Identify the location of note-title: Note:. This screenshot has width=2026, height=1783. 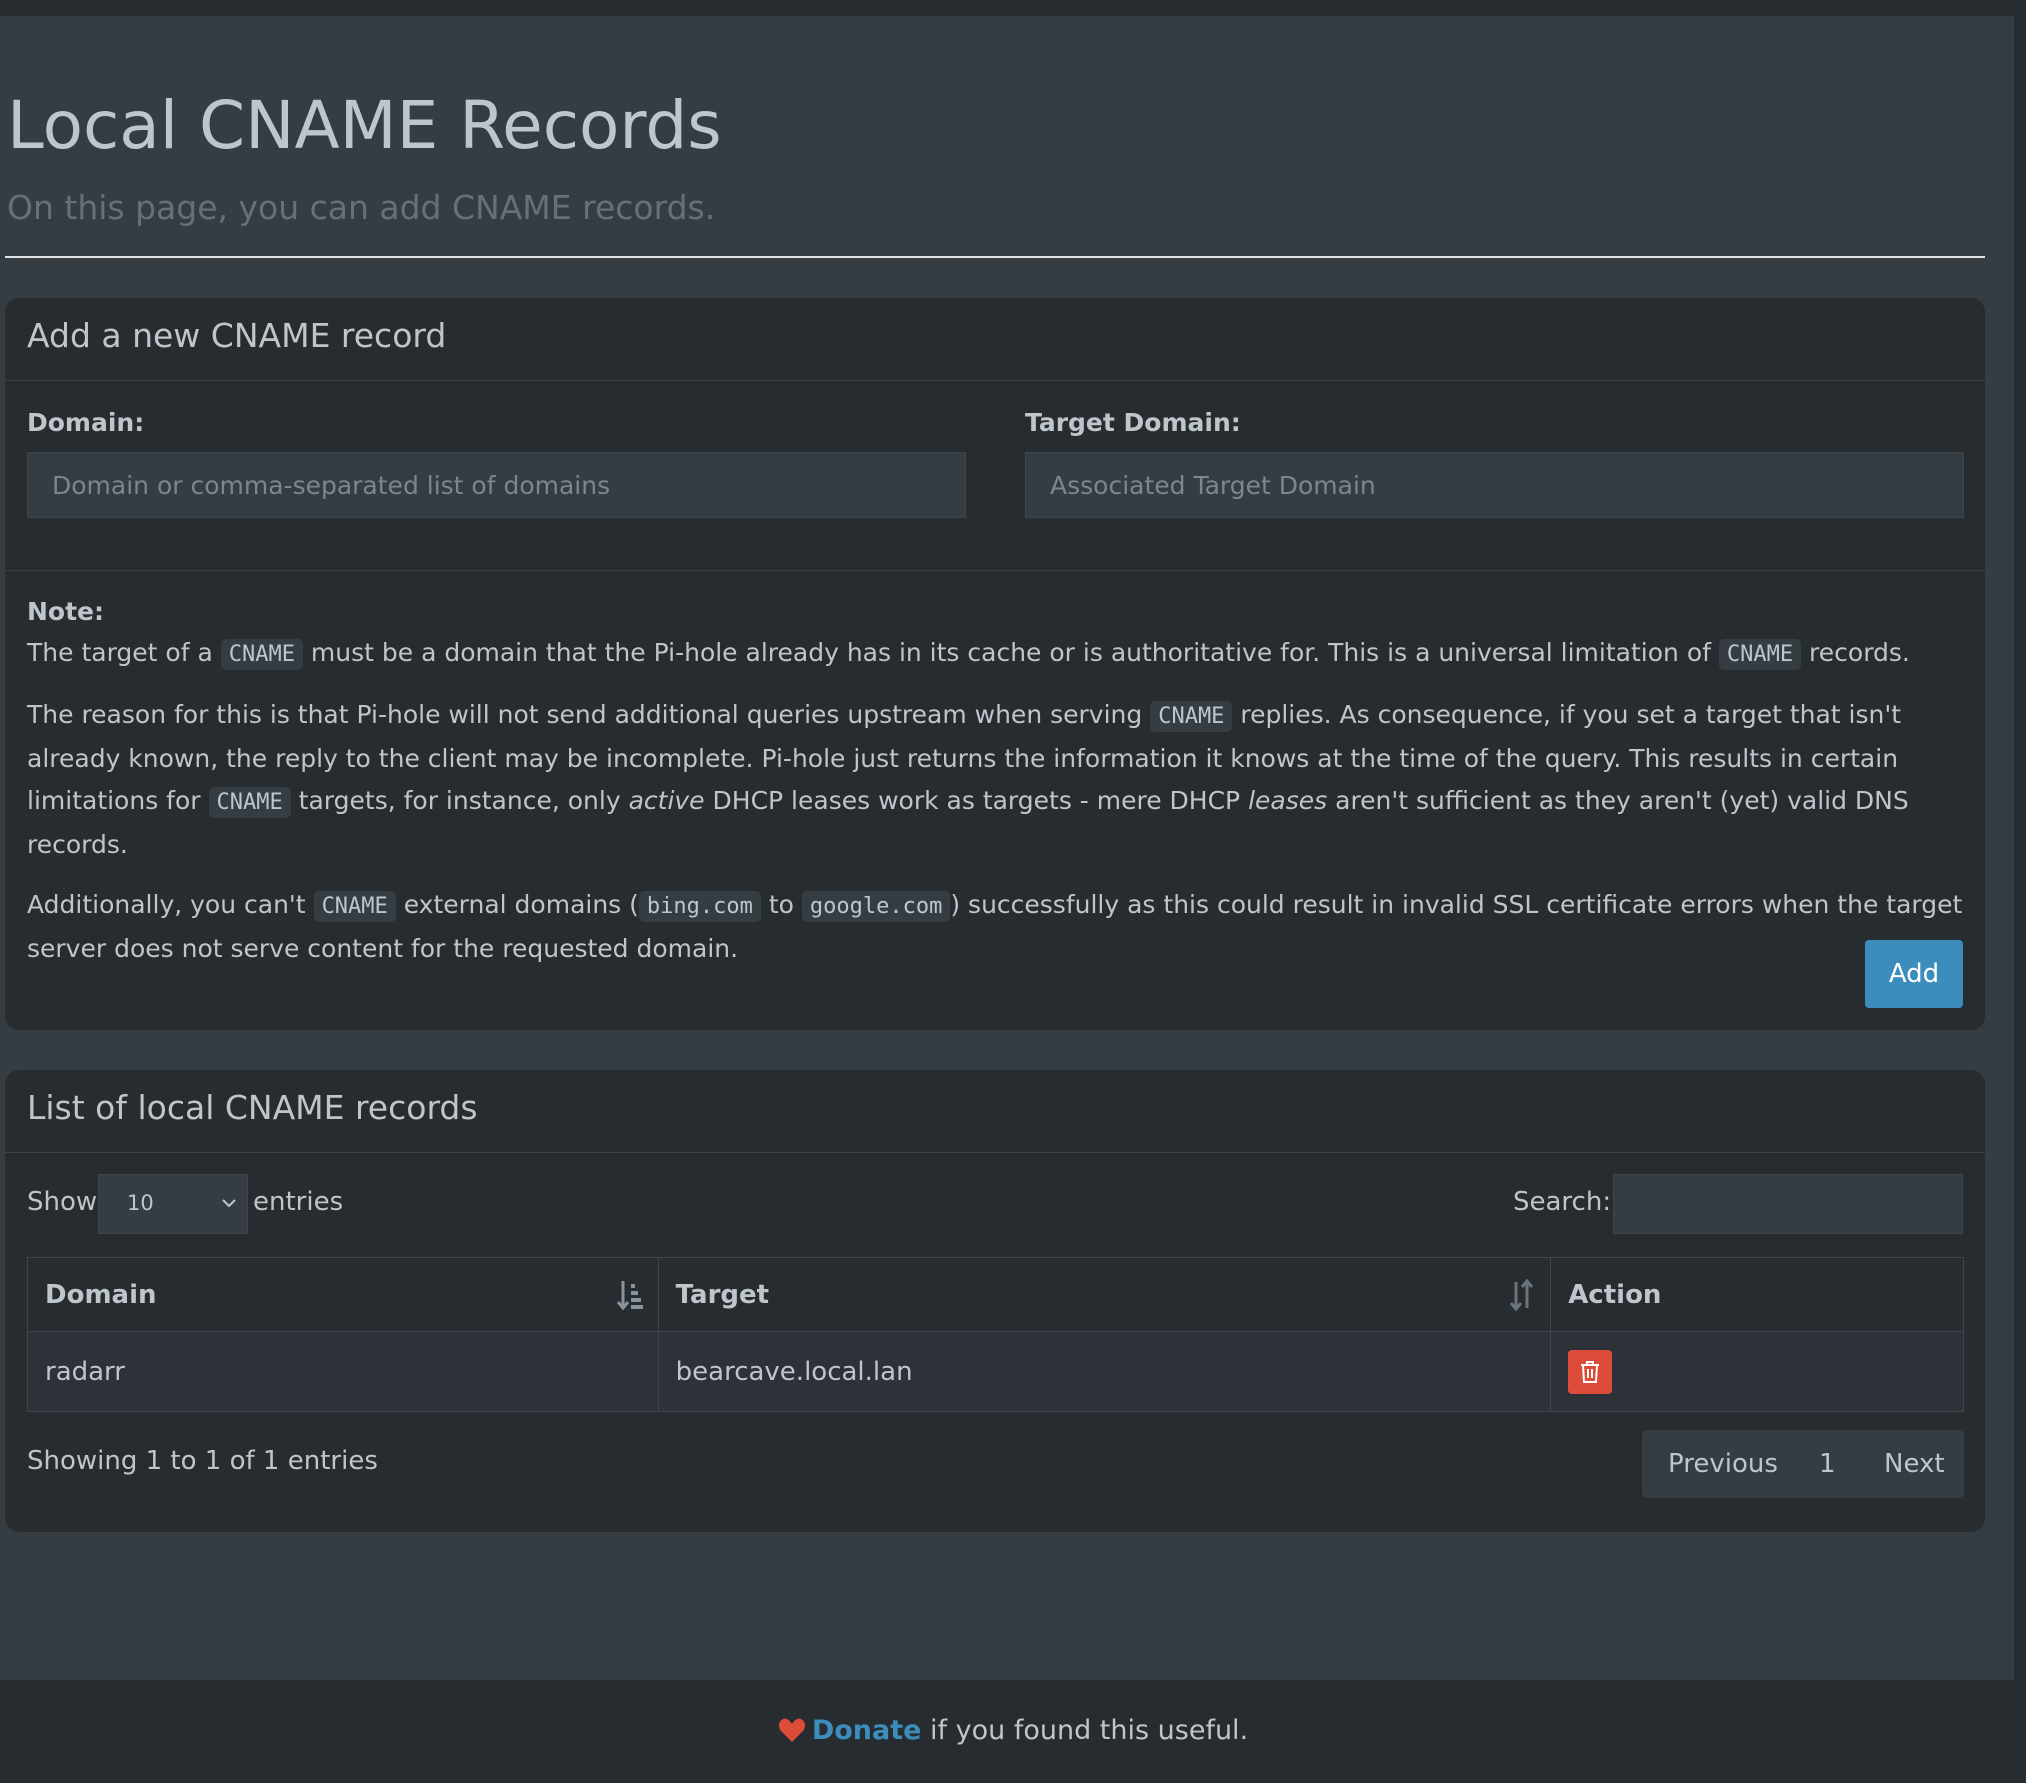
(66, 611).